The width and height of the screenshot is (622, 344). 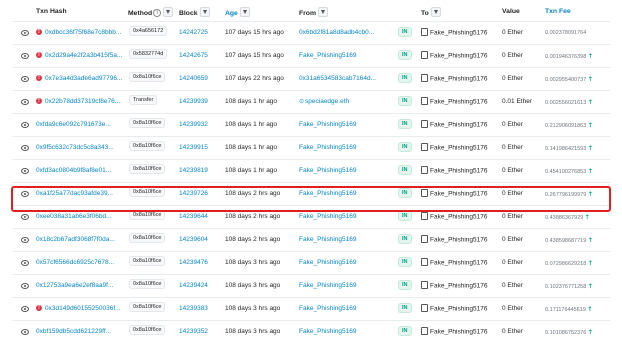 What do you see at coordinates (193, 147) in the screenshot?
I see `block-link: 14239915` at bounding box center [193, 147].